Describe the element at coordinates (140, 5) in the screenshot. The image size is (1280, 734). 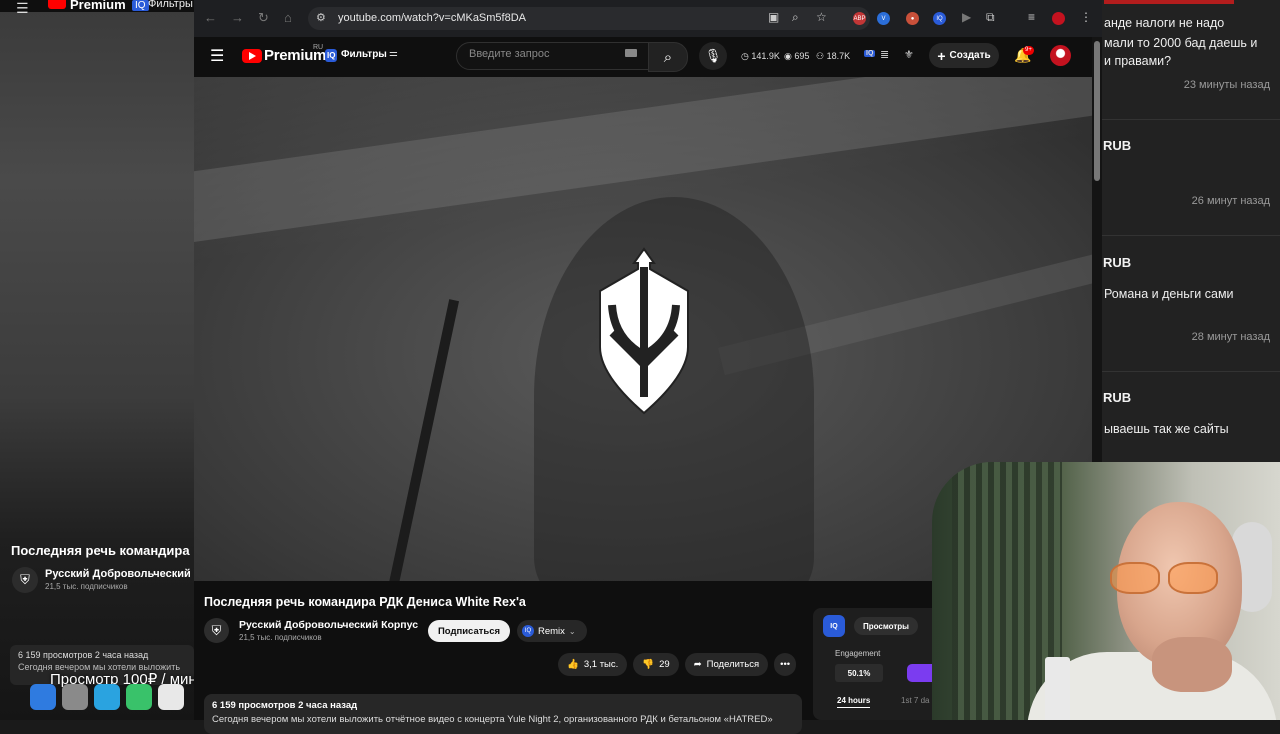
I see `background-iq-badge: IQ` at that location.